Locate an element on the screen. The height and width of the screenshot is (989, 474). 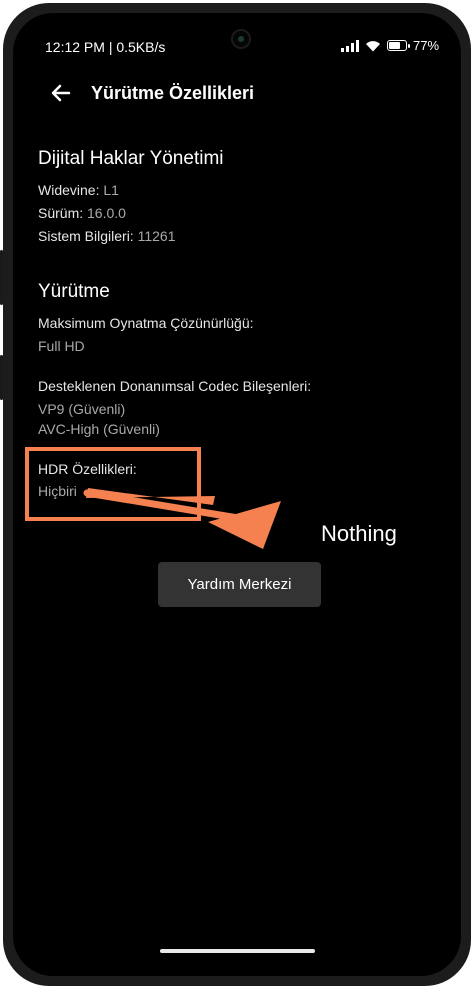
home-indicator is located at coordinates (237, 951).